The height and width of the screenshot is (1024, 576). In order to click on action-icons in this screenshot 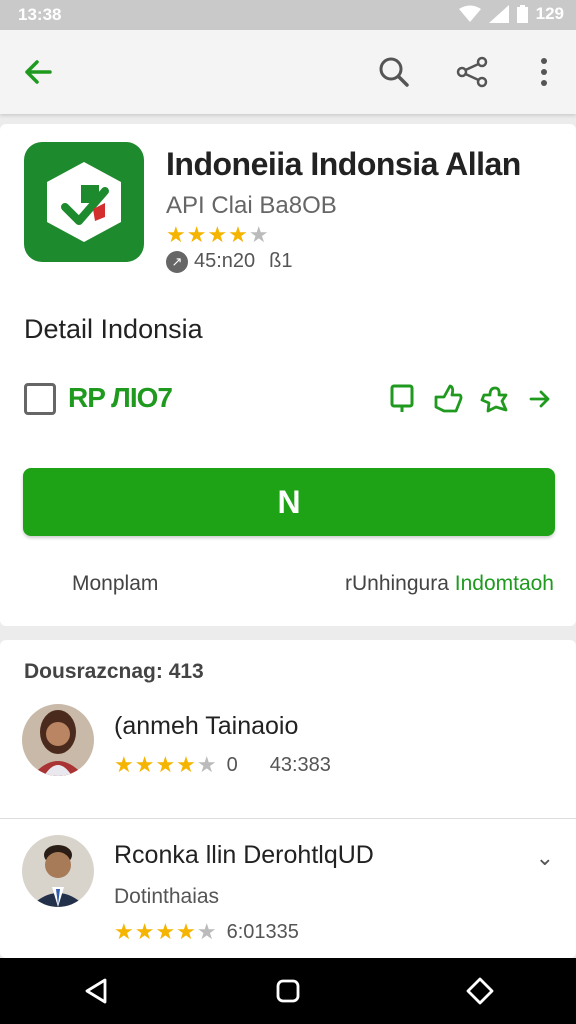, I will do `click(471, 399)`.